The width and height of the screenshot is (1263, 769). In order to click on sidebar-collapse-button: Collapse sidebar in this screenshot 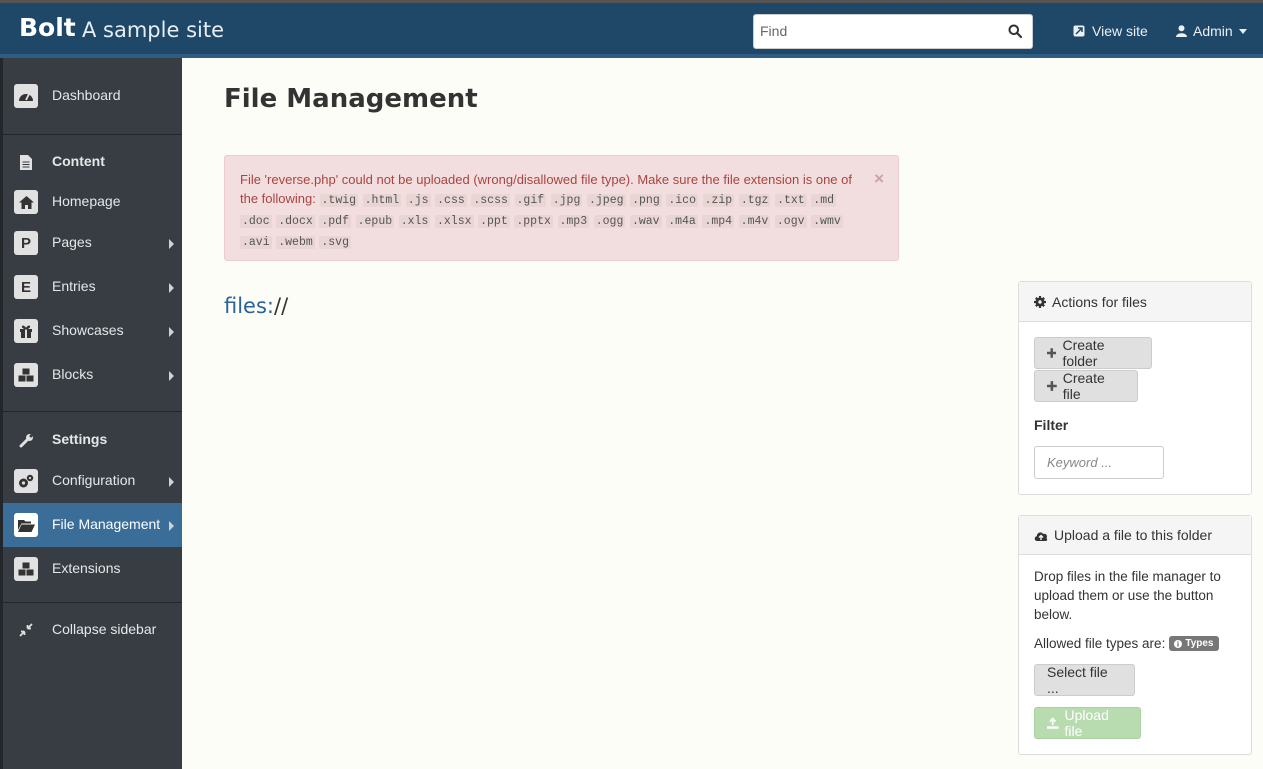, I will do `click(92, 630)`.